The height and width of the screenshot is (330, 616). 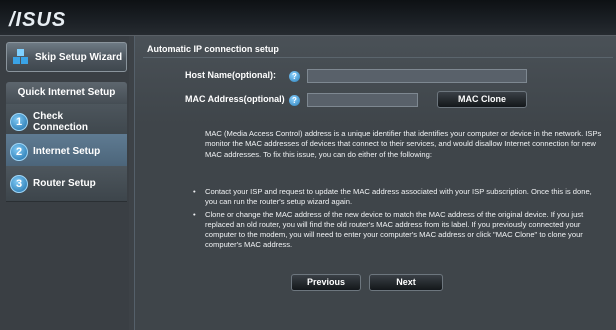 I want to click on next-button: Next, so click(x=406, y=282).